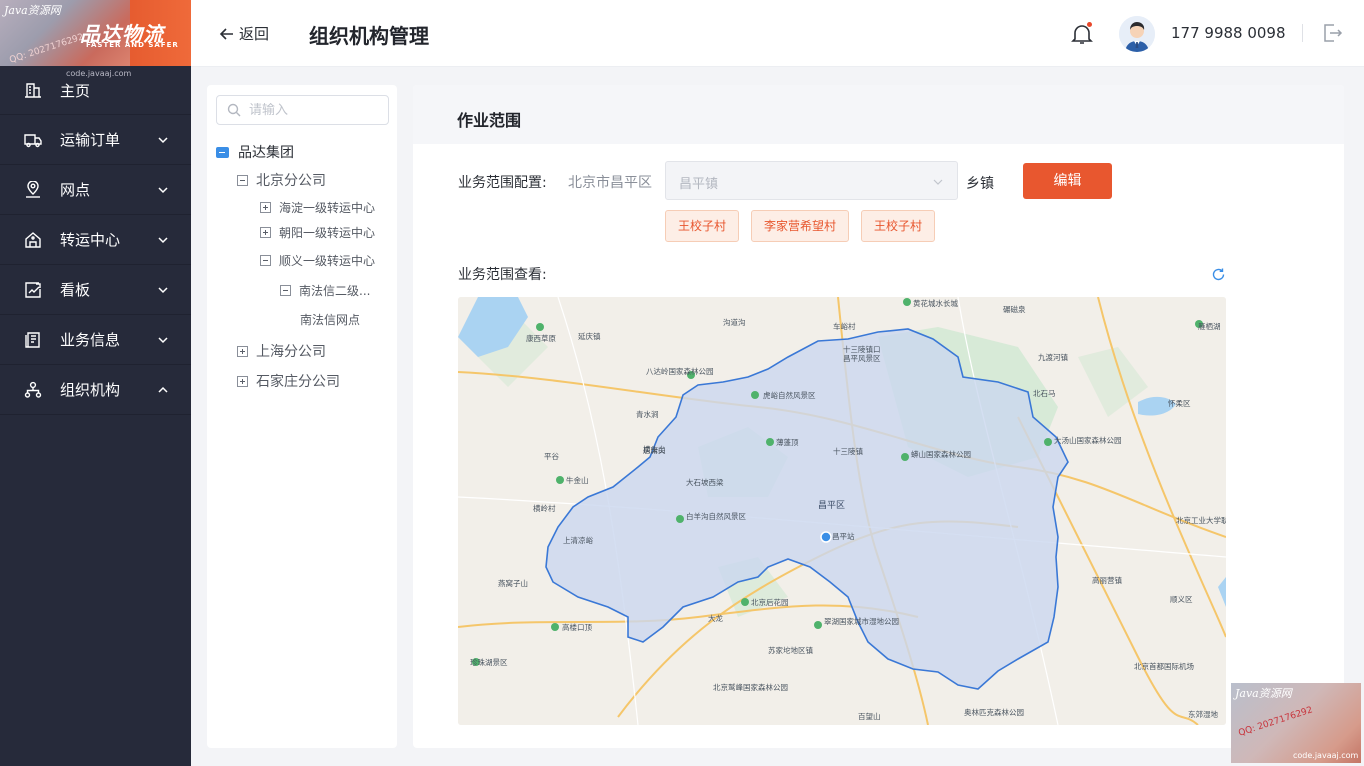 This screenshot has height=766, width=1364. I want to click on svg-text: 碾磁泉, so click(1014, 309).